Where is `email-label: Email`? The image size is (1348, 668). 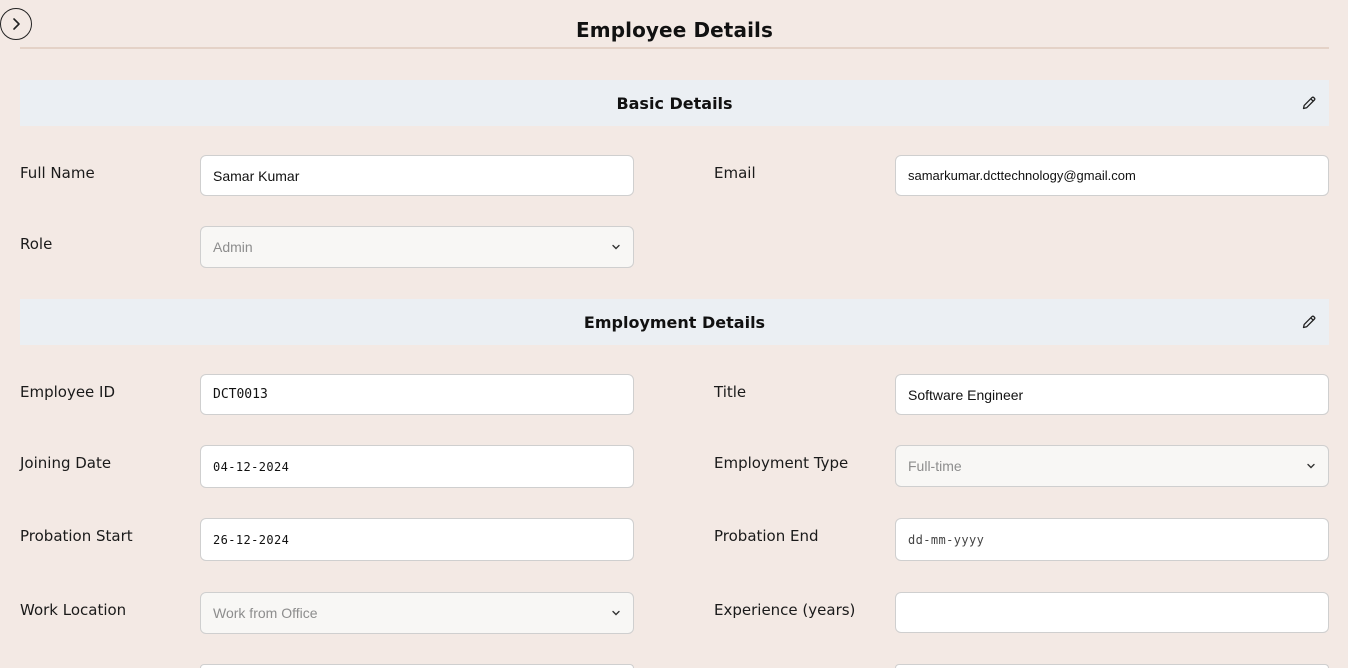
email-label: Email is located at coordinates (735, 173).